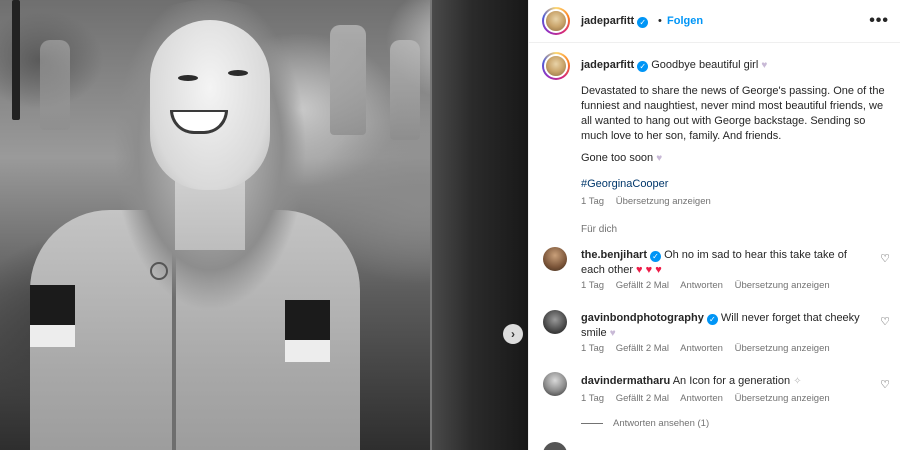  Describe the element at coordinates (593, 201) in the screenshot. I see `caption-time: 1 Tag` at that location.